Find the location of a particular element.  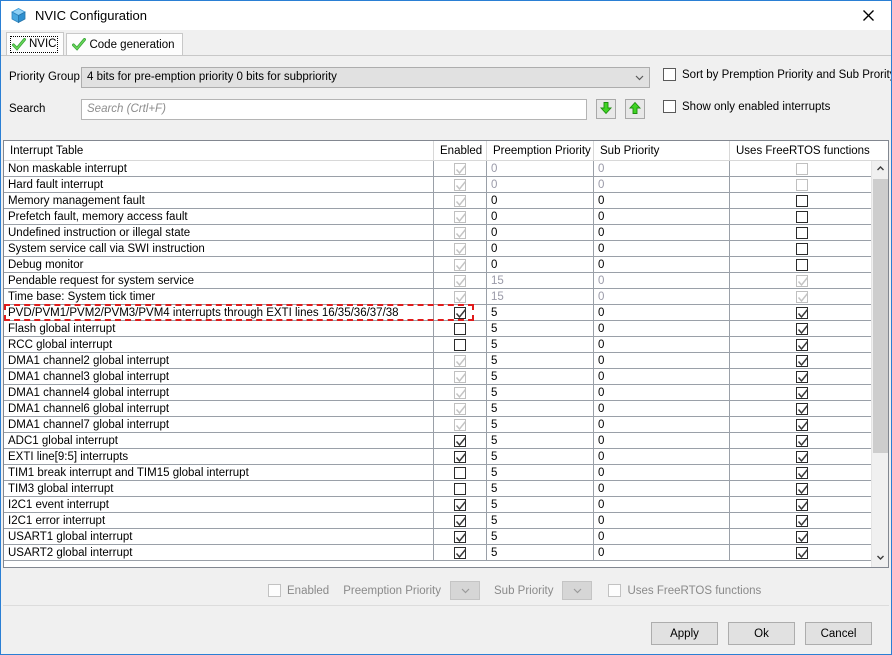

apply-button: Apply is located at coordinates (684, 633).